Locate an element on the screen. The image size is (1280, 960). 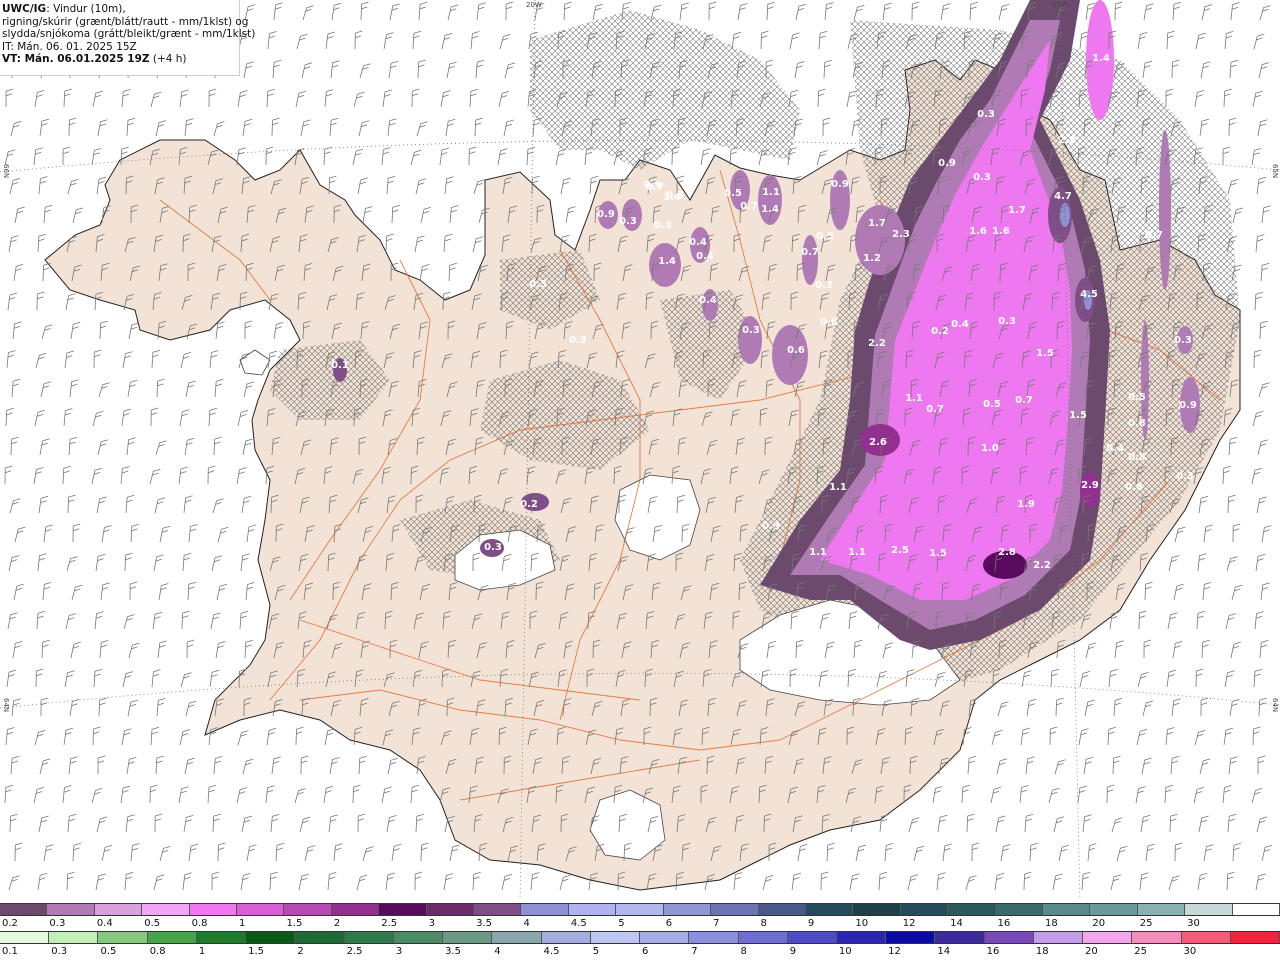
scale-label: 10 is located at coordinates (862, 923).